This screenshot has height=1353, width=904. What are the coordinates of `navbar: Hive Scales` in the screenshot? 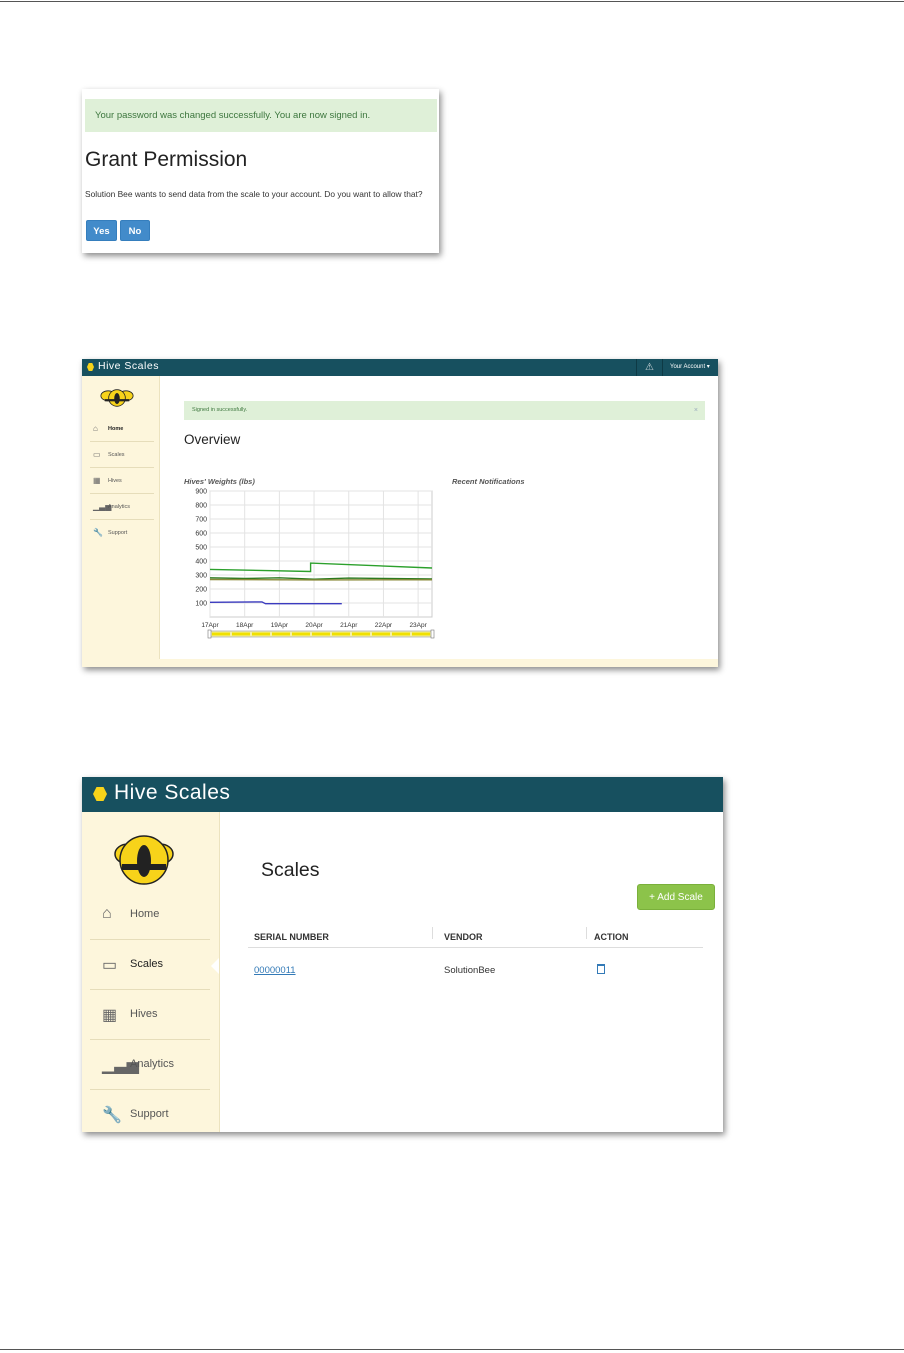 It's located at (402, 794).